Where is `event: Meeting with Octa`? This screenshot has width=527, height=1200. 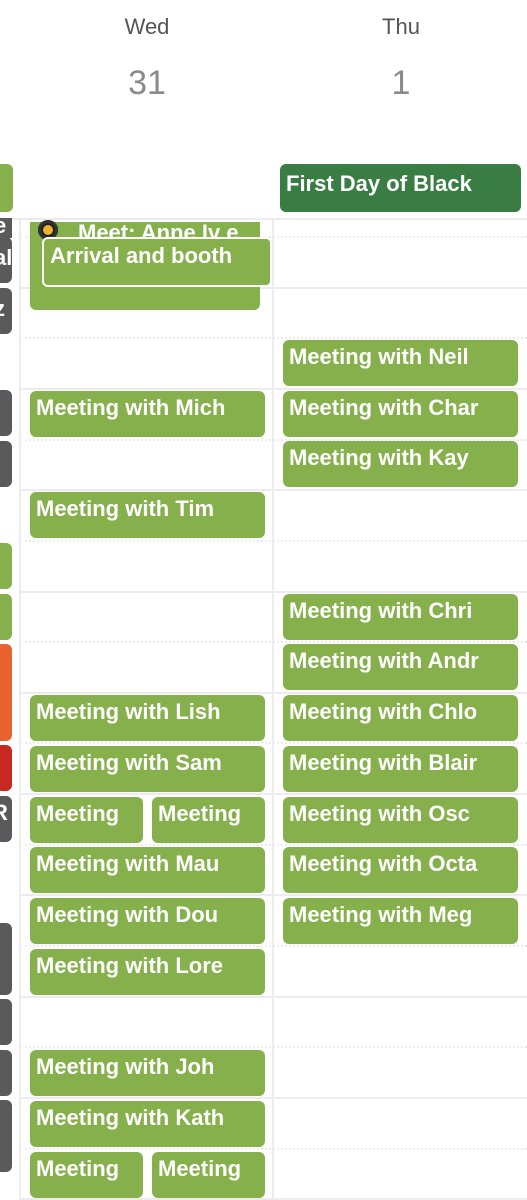
event: Meeting with Octa is located at coordinates (400, 870).